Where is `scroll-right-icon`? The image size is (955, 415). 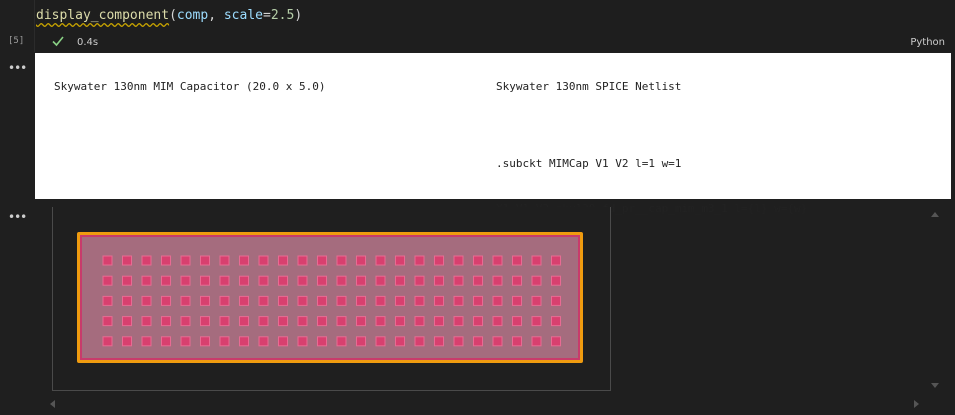 scroll-right-icon is located at coordinates (916, 404).